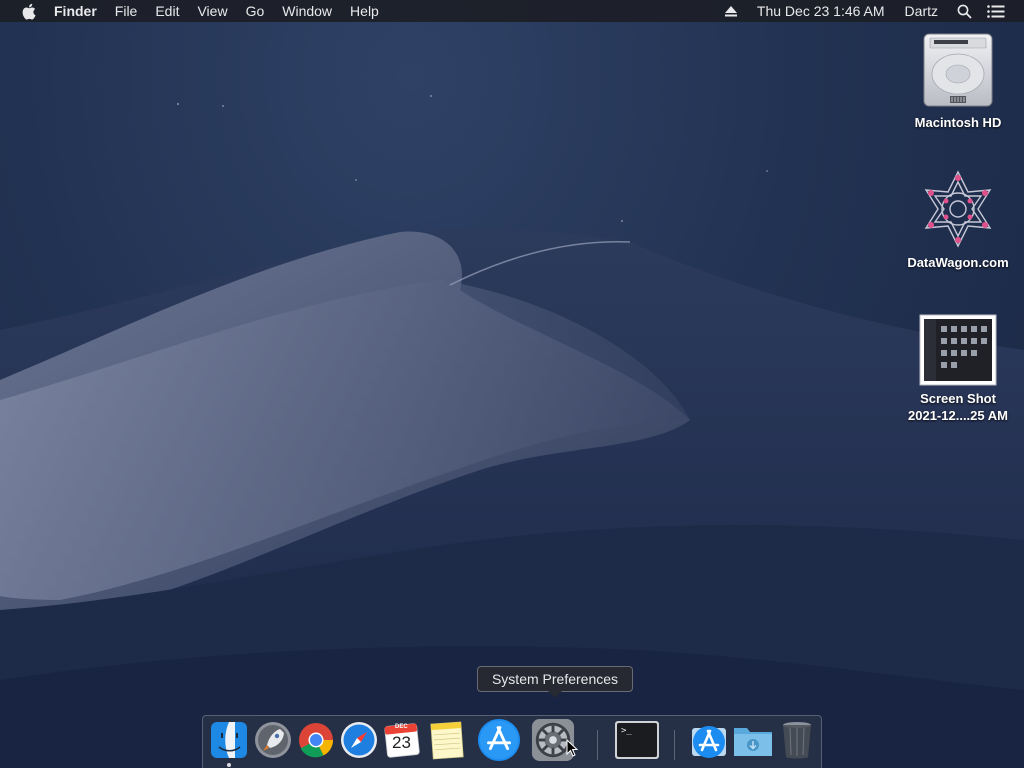  Describe the element at coordinates (626, 731) in the screenshot. I see `terminal-prompt: >_` at that location.